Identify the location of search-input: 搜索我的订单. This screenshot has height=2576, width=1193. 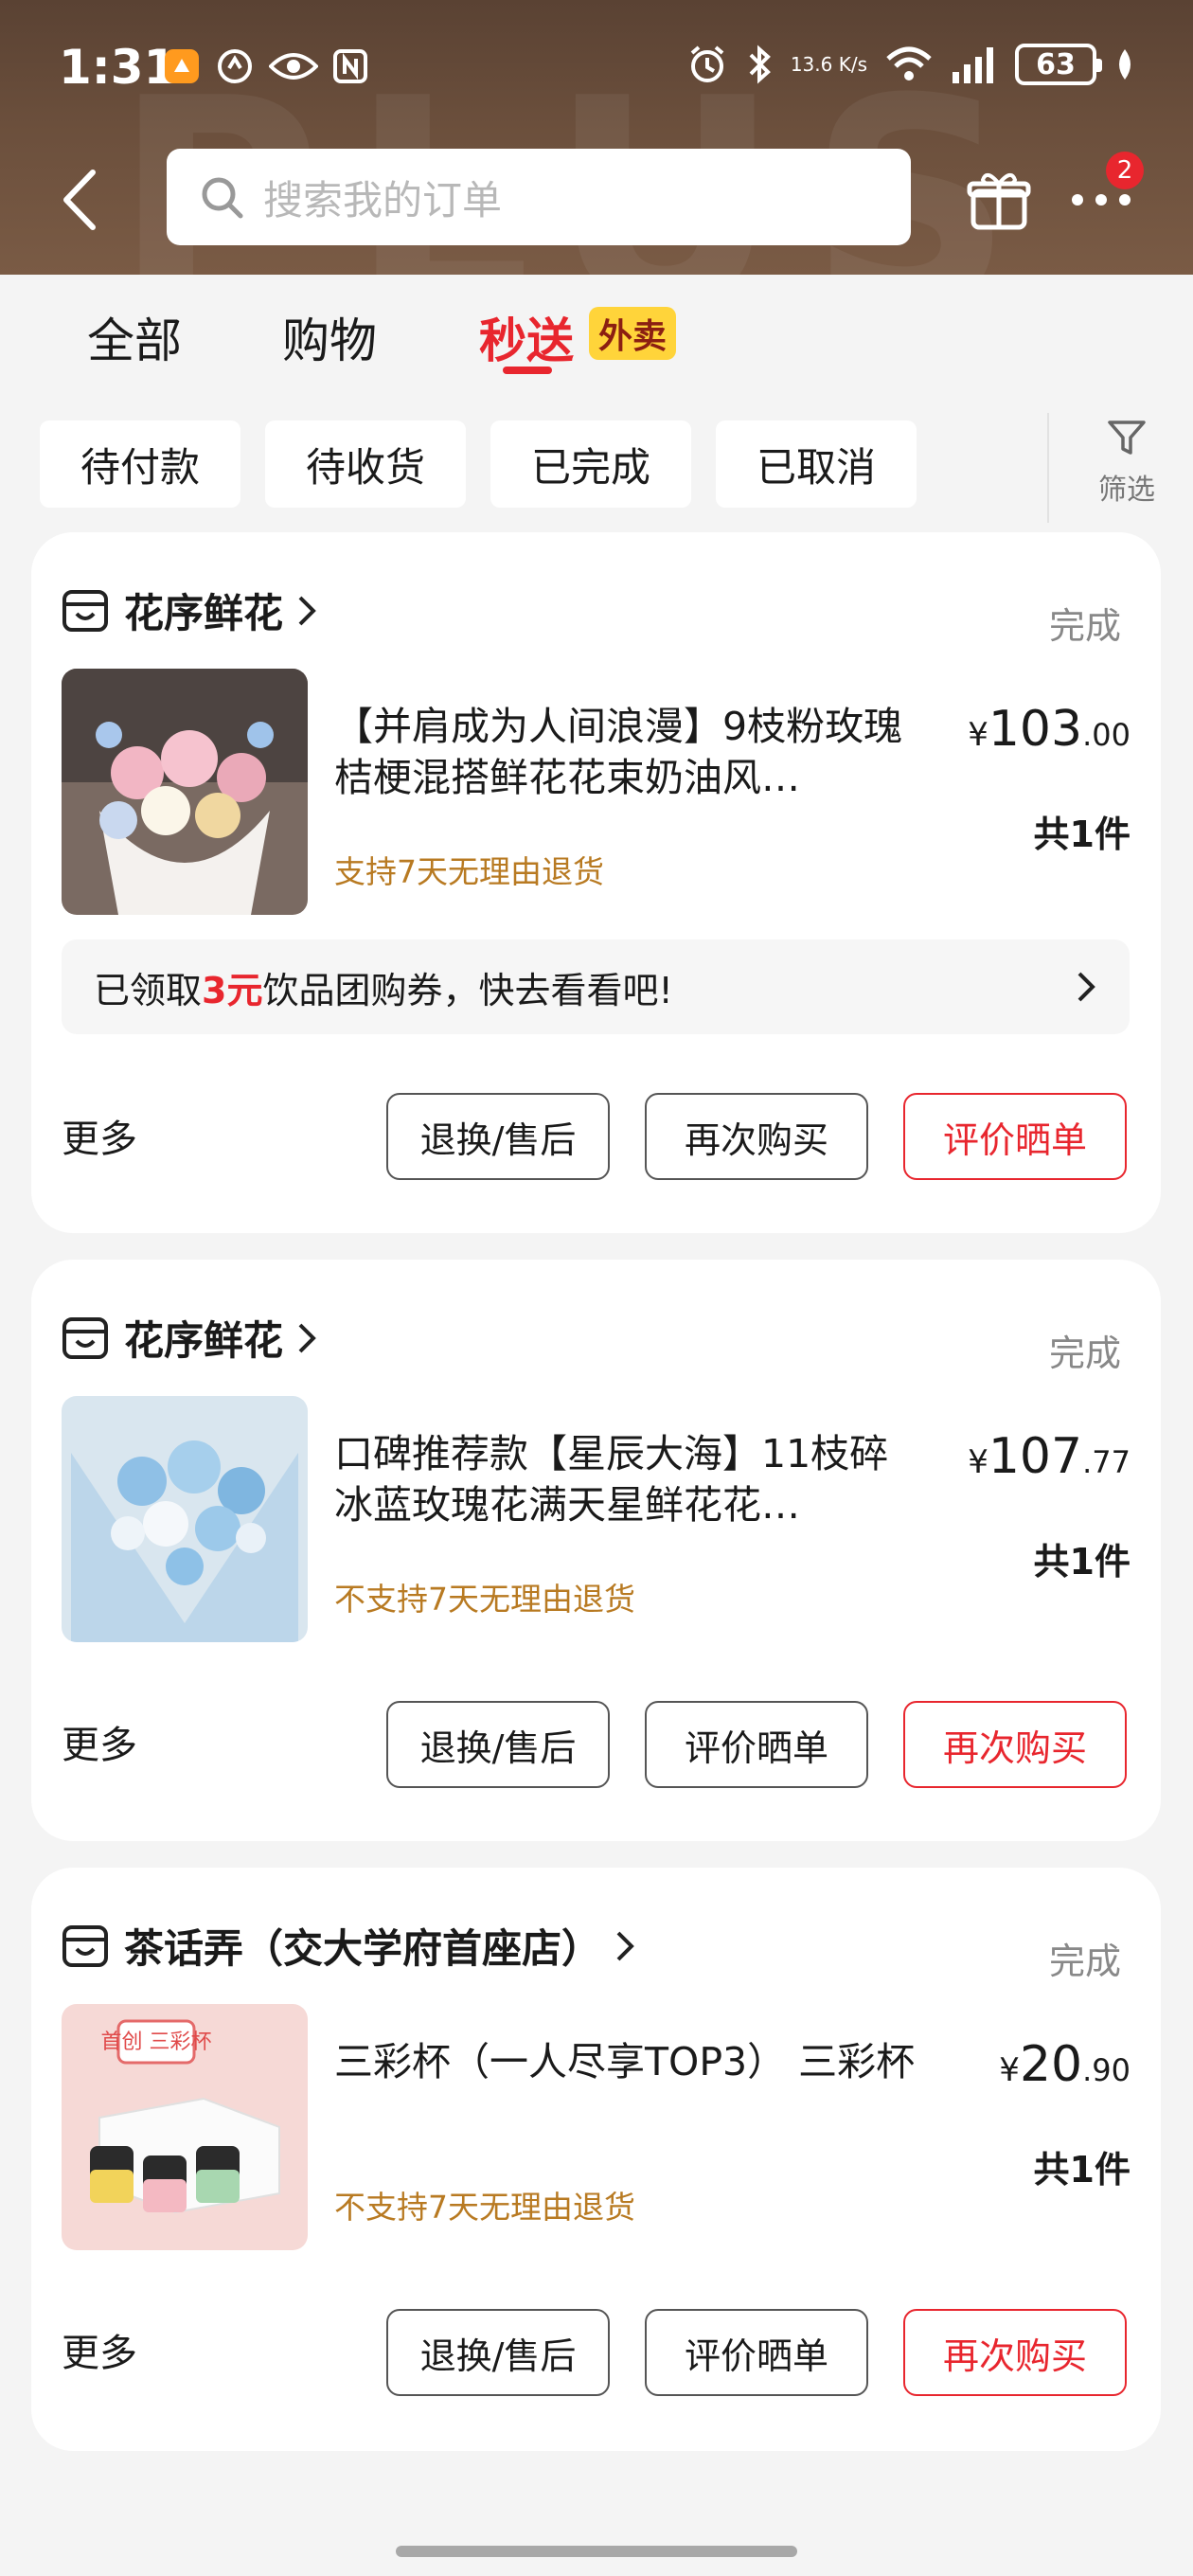
(539, 197).